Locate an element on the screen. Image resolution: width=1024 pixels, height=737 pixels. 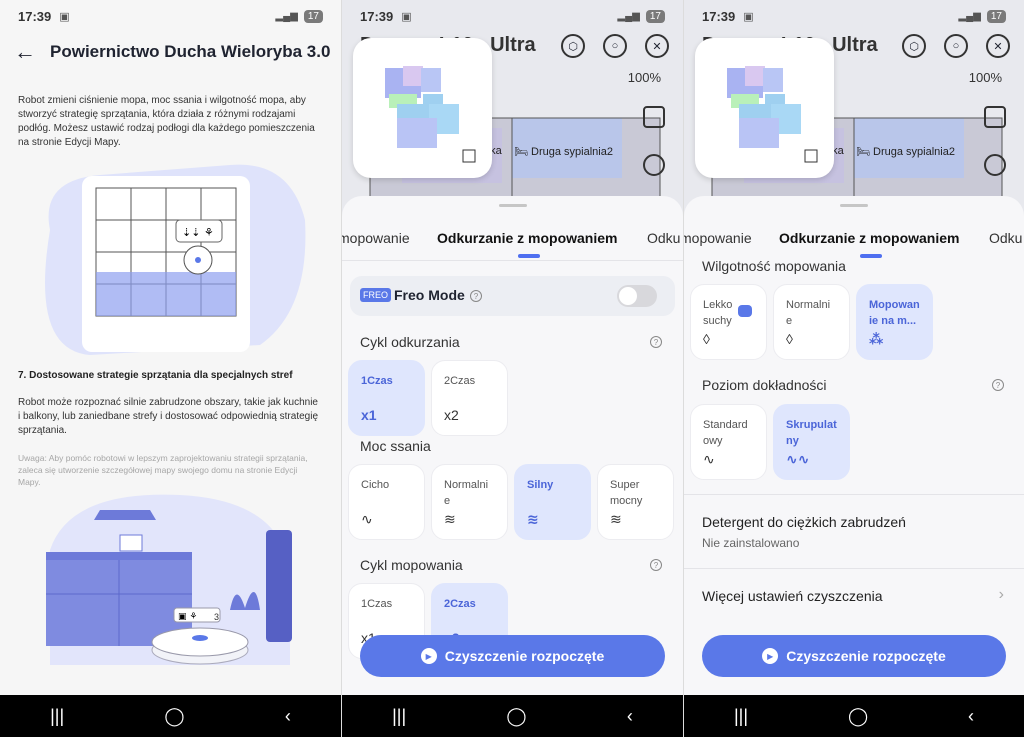
wind-max-icon: ≋ is located at coordinates (616, 519).